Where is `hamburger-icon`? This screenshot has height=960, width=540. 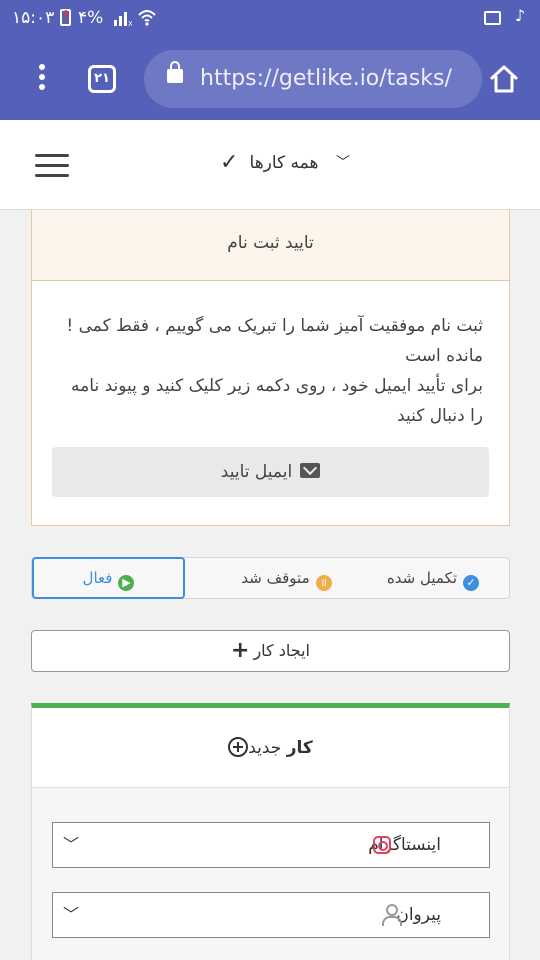 hamburger-icon is located at coordinates (52, 166).